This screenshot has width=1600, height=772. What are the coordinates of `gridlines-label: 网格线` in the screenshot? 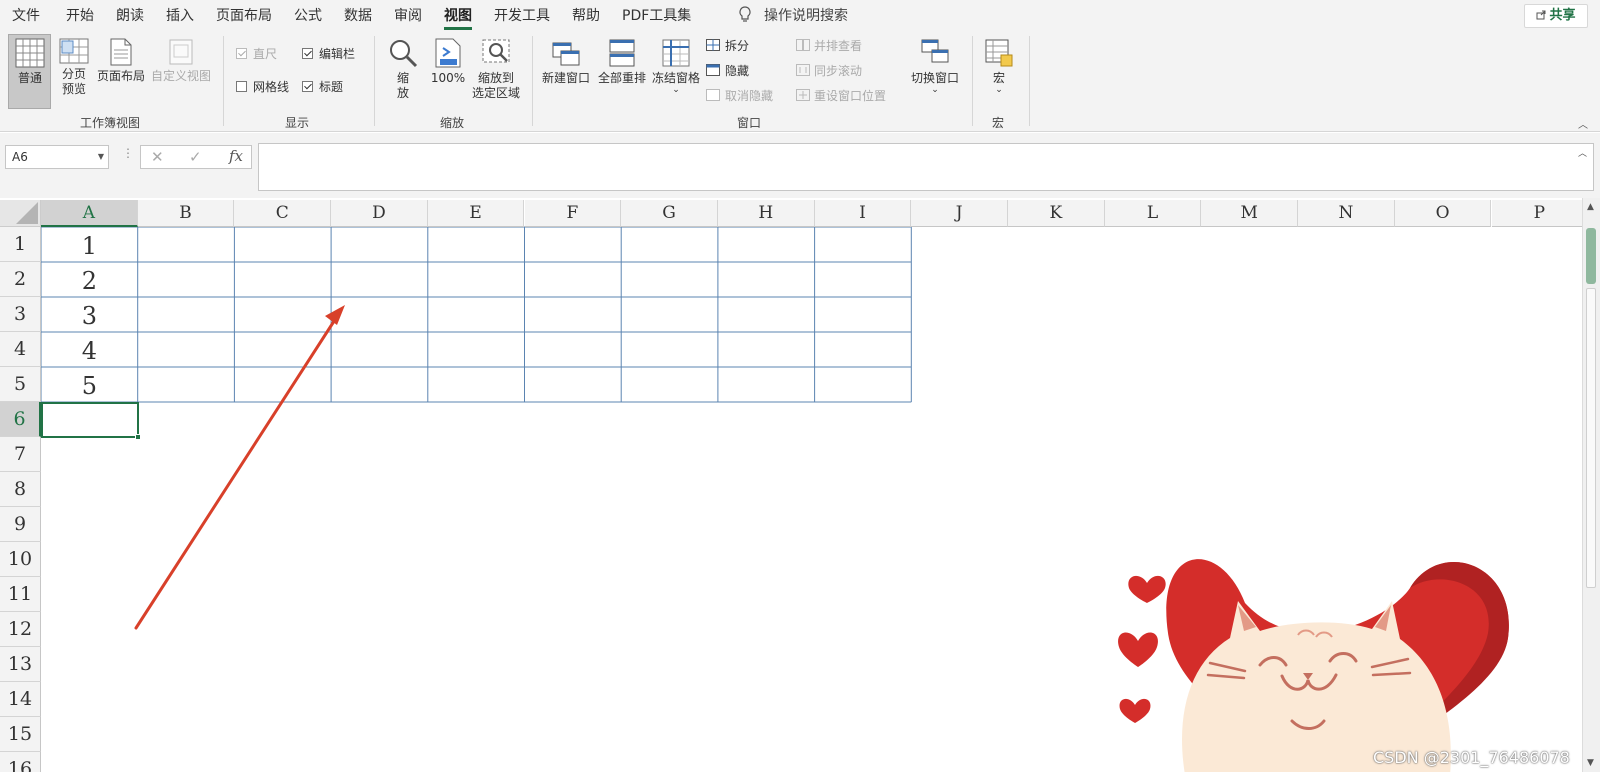 It's located at (271, 87).